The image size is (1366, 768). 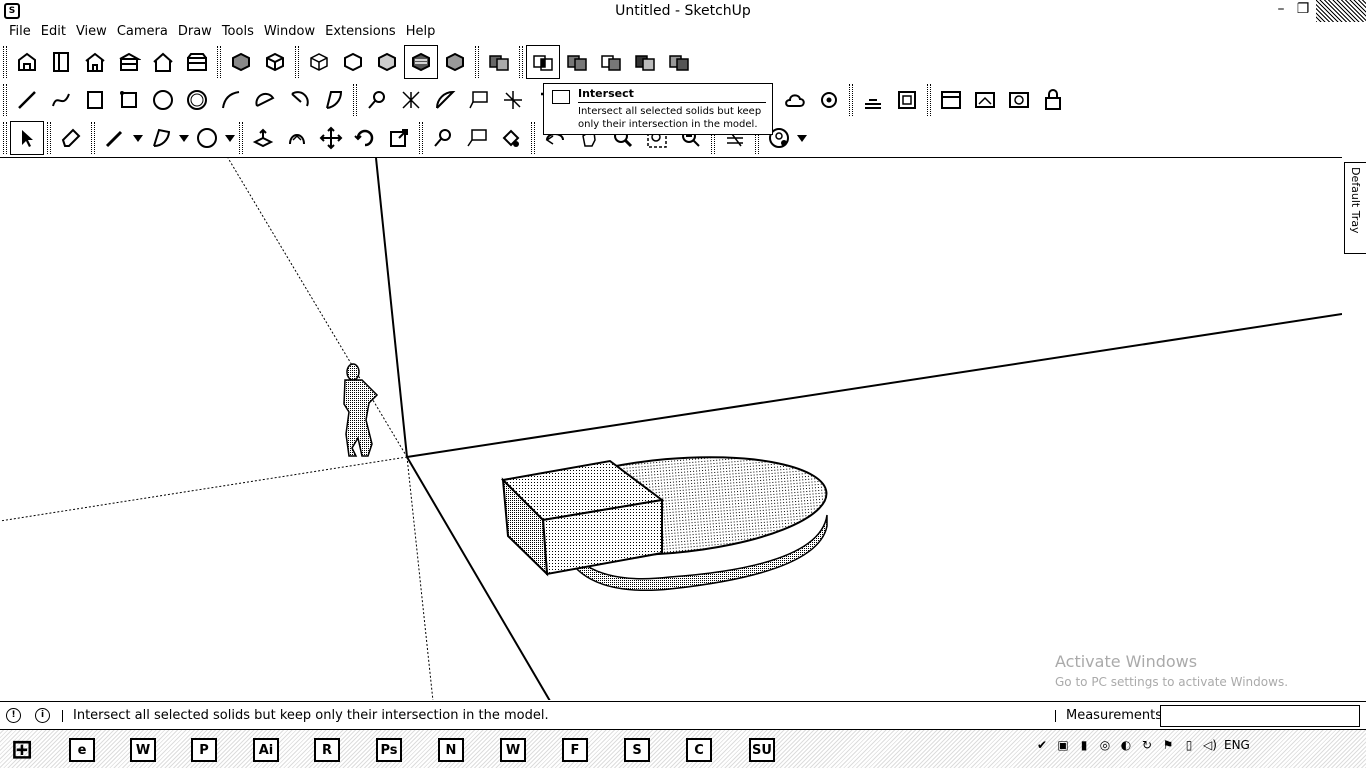 I want to click on top-view-icon, so click(x=61, y=62).